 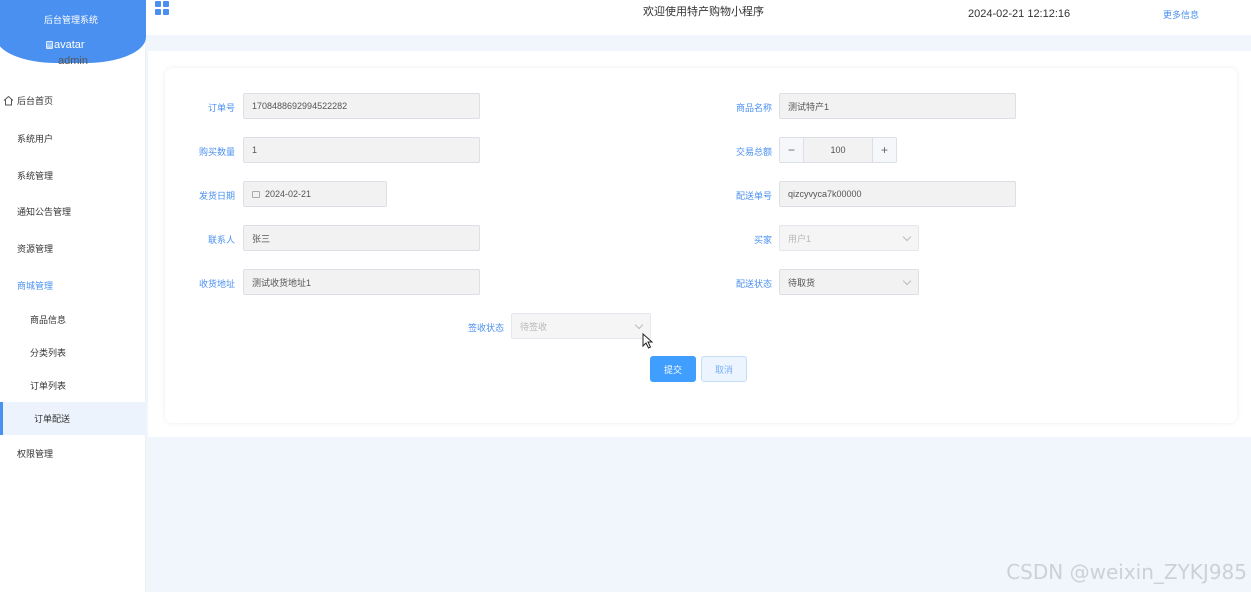 I want to click on sidebar-item-order-delivery: 订单配送, so click(x=73, y=418).